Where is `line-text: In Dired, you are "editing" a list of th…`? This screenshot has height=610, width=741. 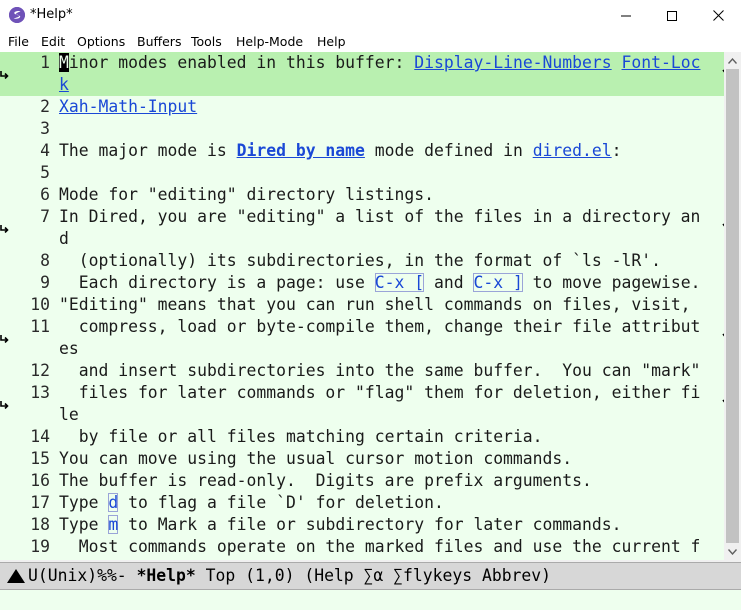
line-text: In Dired, you are "editing" a list of th… is located at coordinates (379, 217).